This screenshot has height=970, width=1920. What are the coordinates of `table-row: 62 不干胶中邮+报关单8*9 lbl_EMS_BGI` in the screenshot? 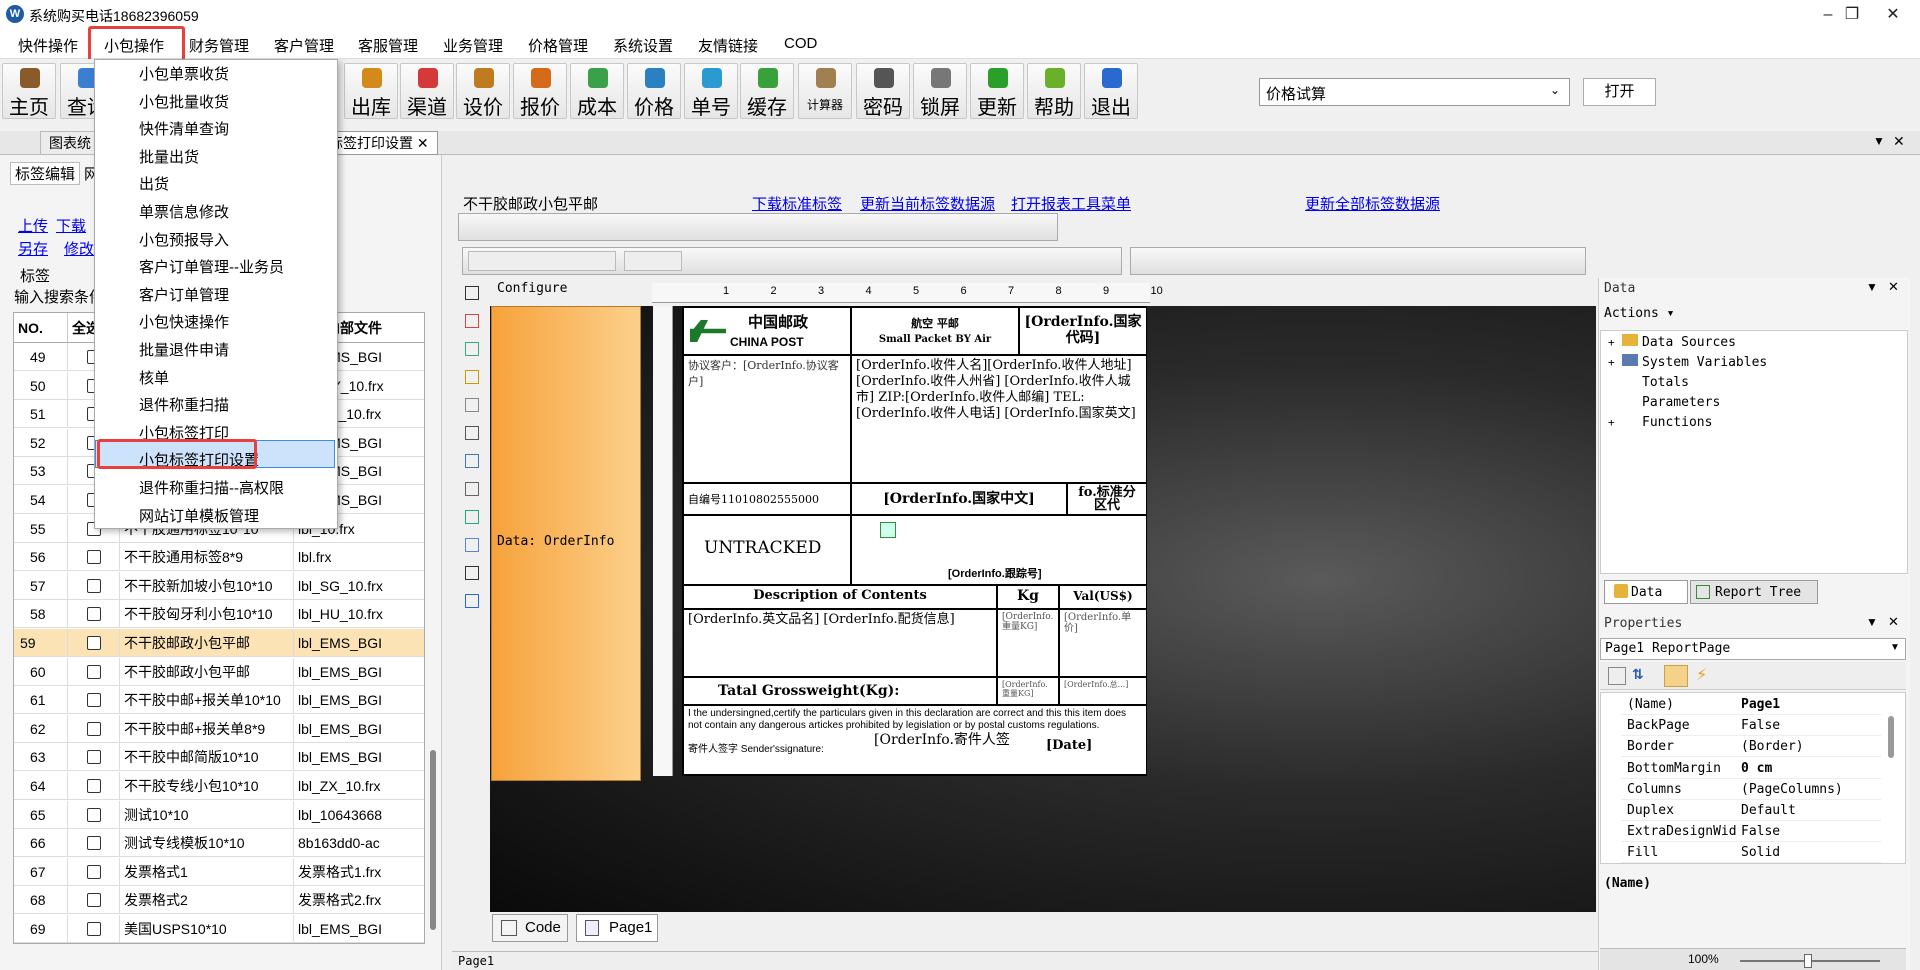 It's located at (219, 728).